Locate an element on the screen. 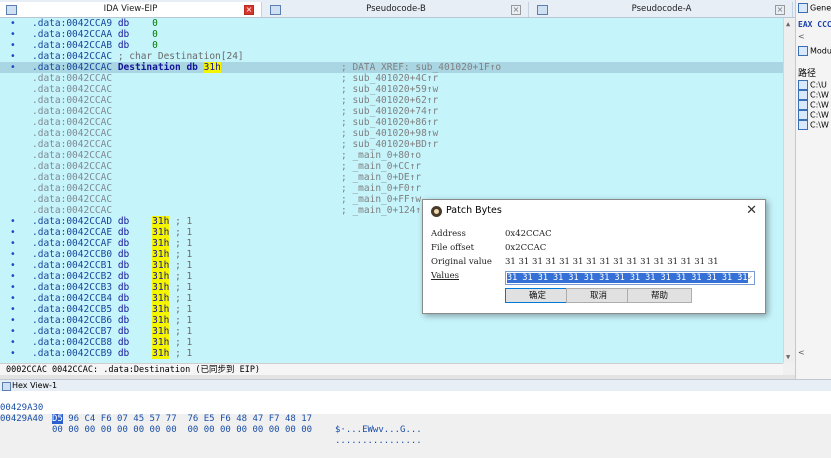  disasm-row: .data:0042CCAC ; sub_401020+59↑w is located at coordinates (391, 89).